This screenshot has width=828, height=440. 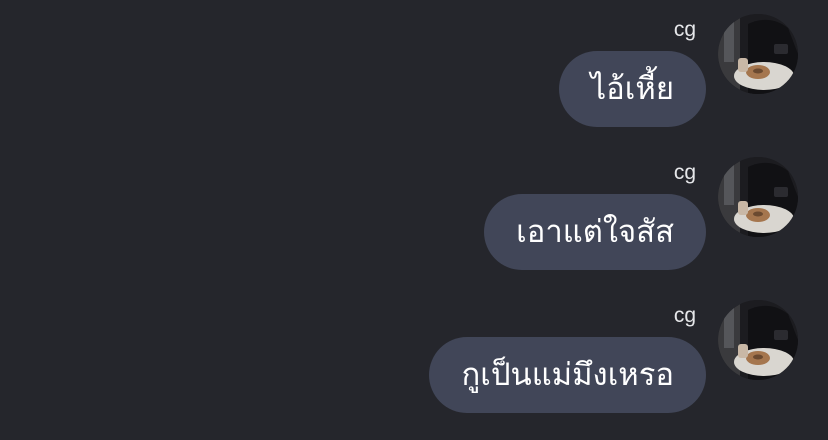 What do you see at coordinates (595, 232) in the screenshot?
I see `message-bubble: เอาแต่ใจสัส` at bounding box center [595, 232].